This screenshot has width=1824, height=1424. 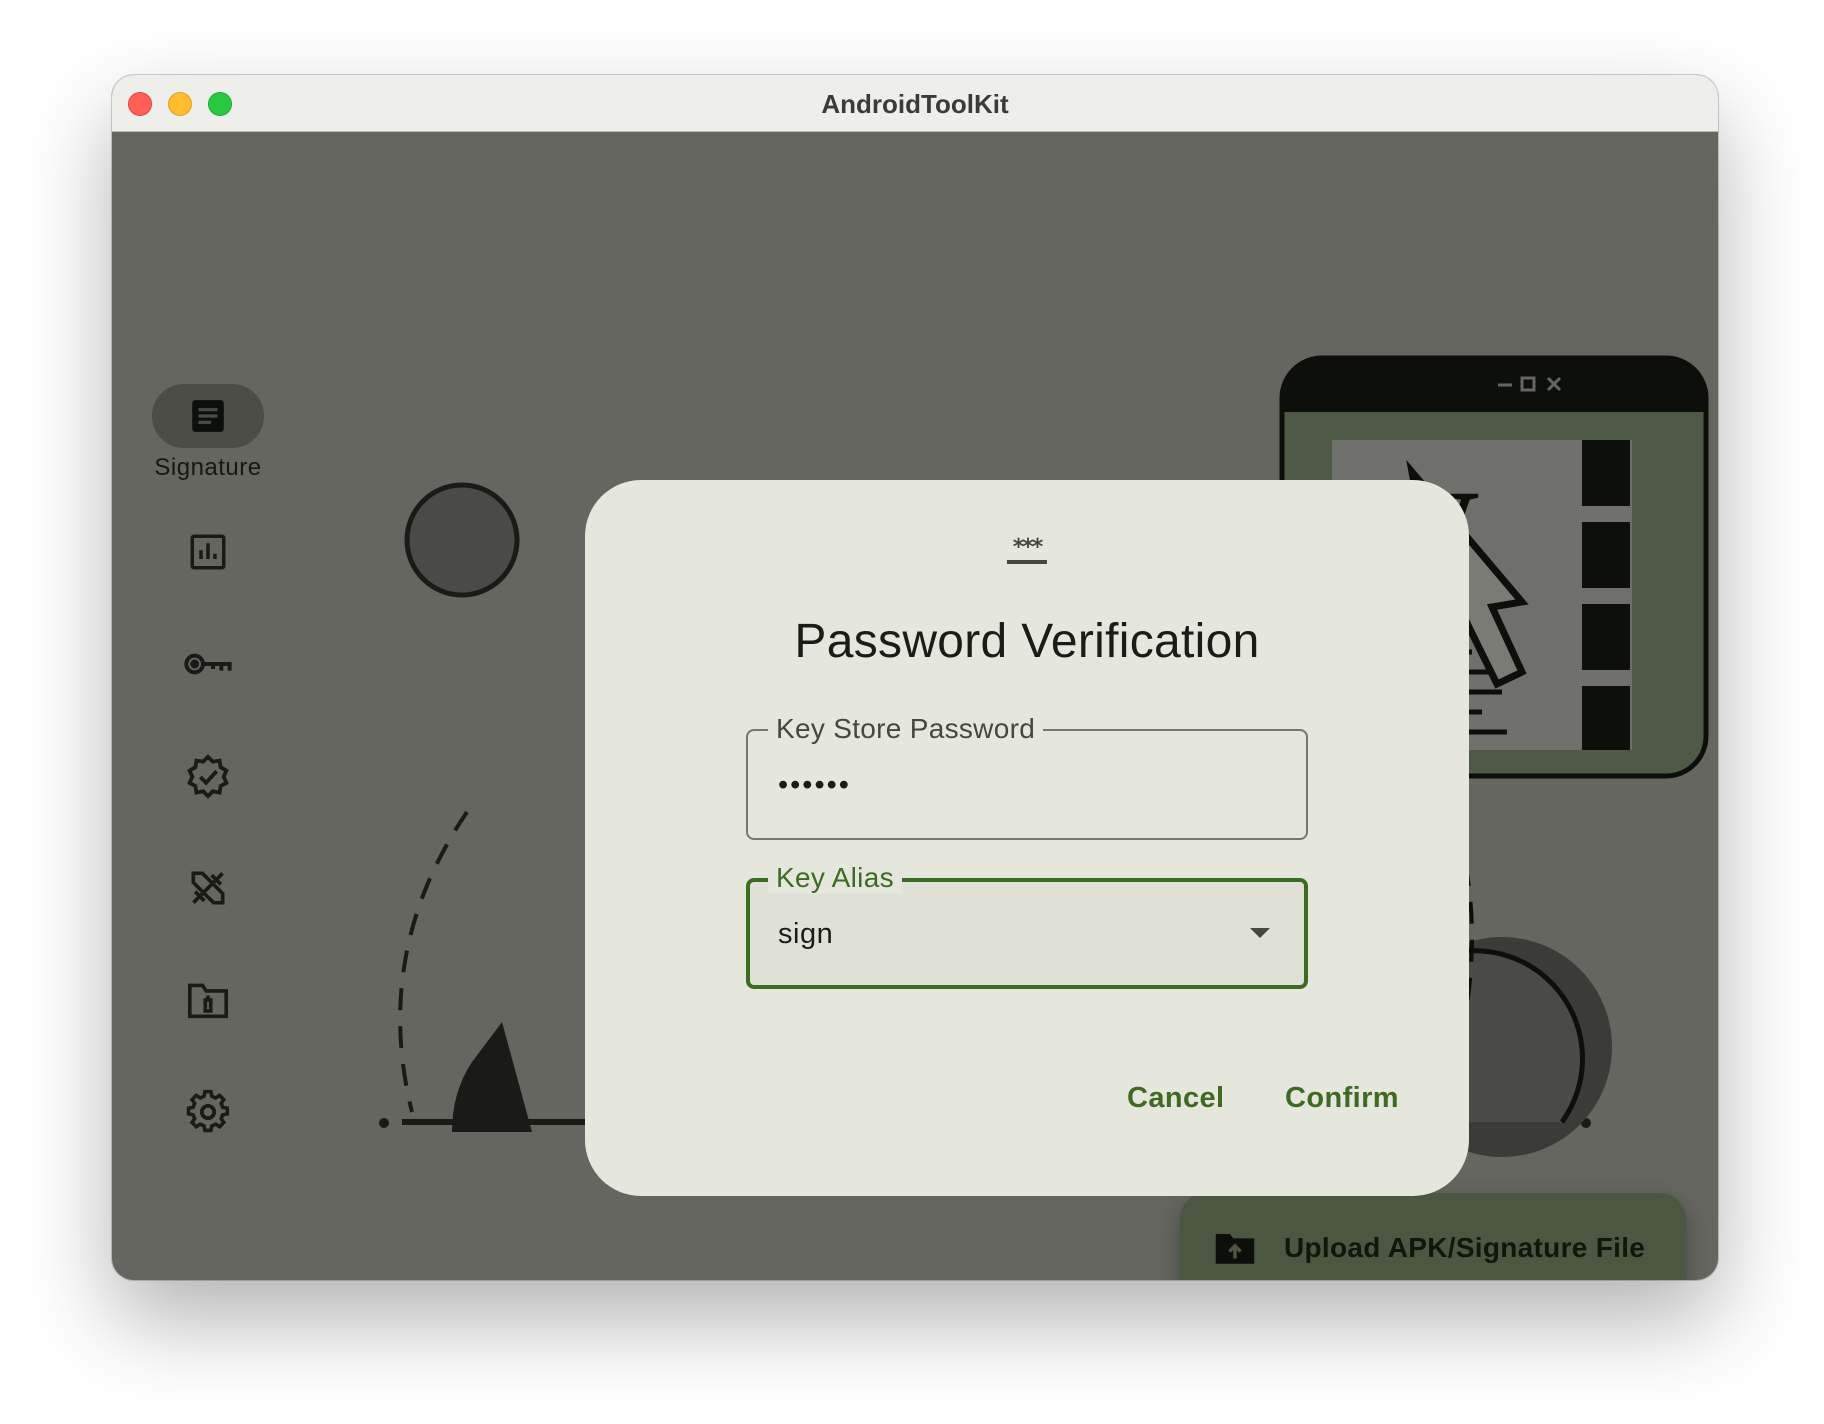 I want to click on folder-delete-icon, so click(x=208, y=1001).